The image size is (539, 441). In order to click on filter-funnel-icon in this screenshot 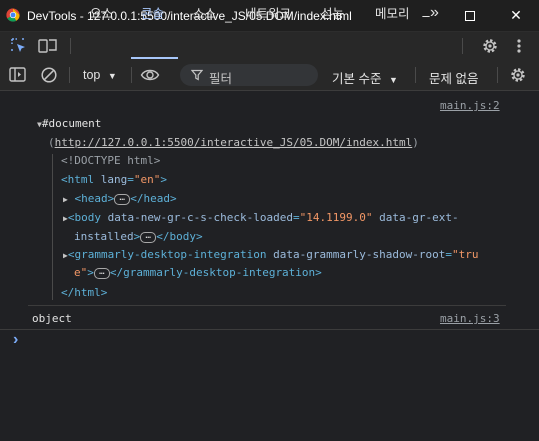, I will do `click(197, 75)`.